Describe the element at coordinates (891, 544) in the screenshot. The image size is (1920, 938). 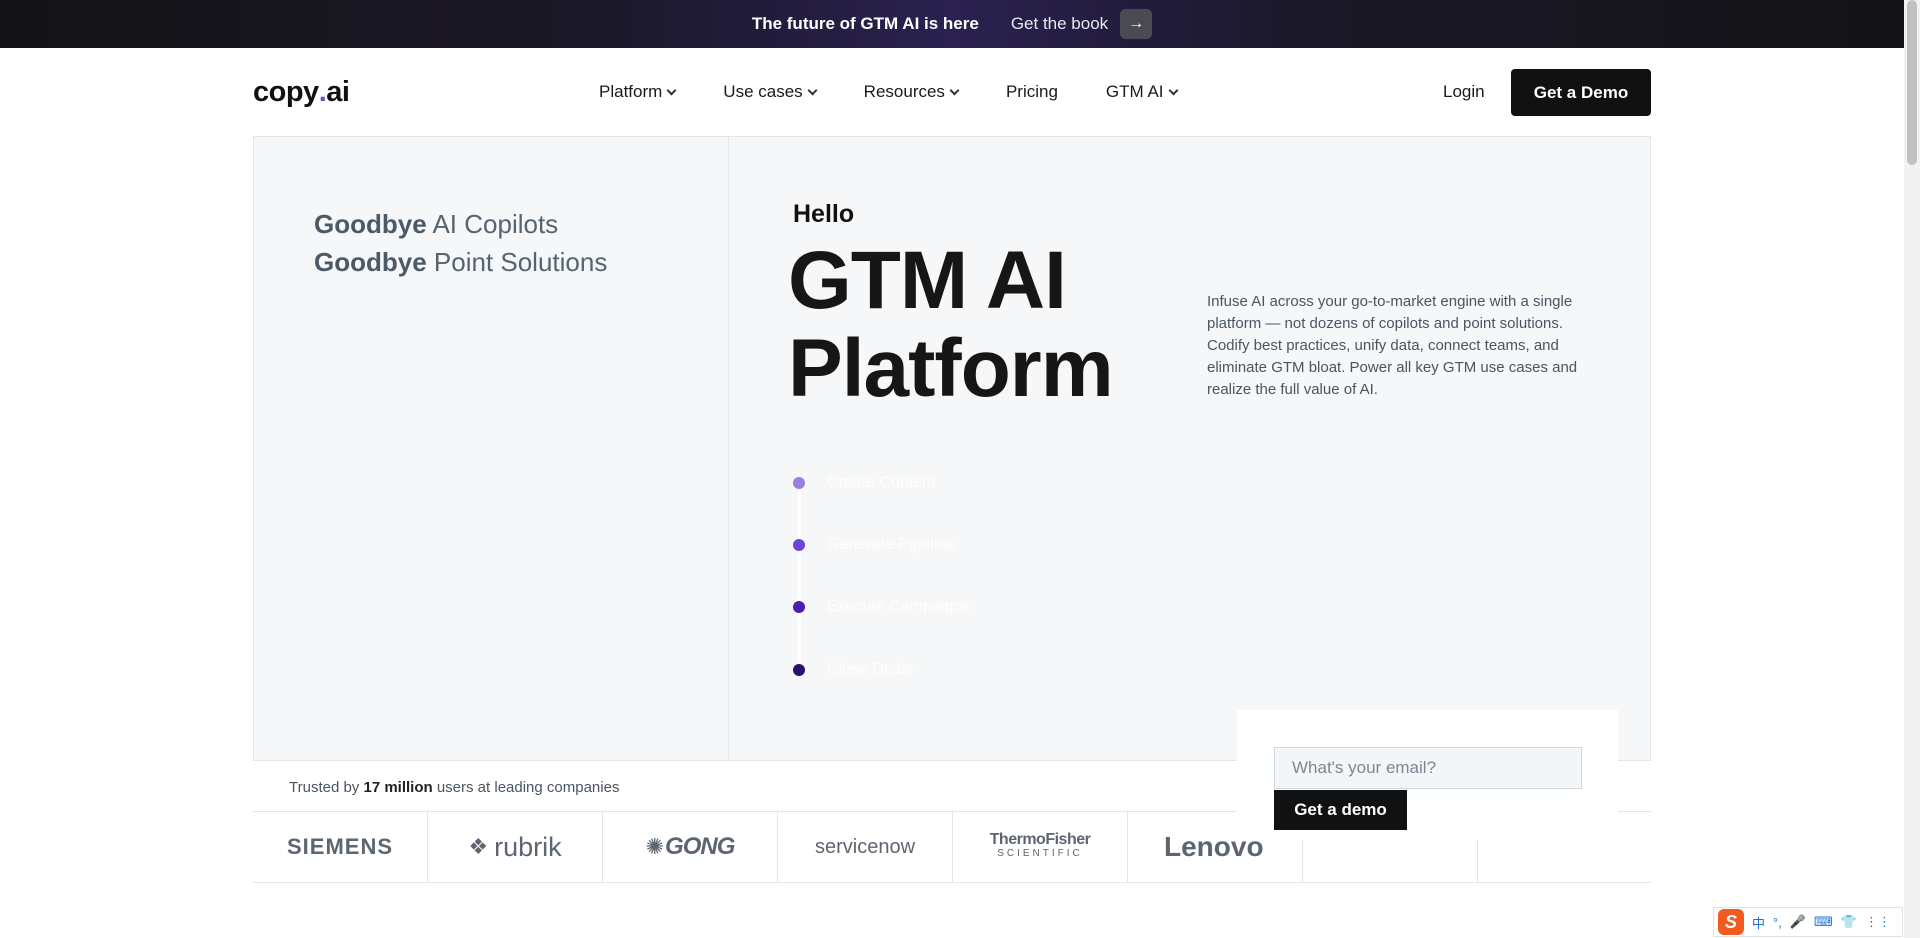
I see `timeline-label: Generate Pipeline` at that location.